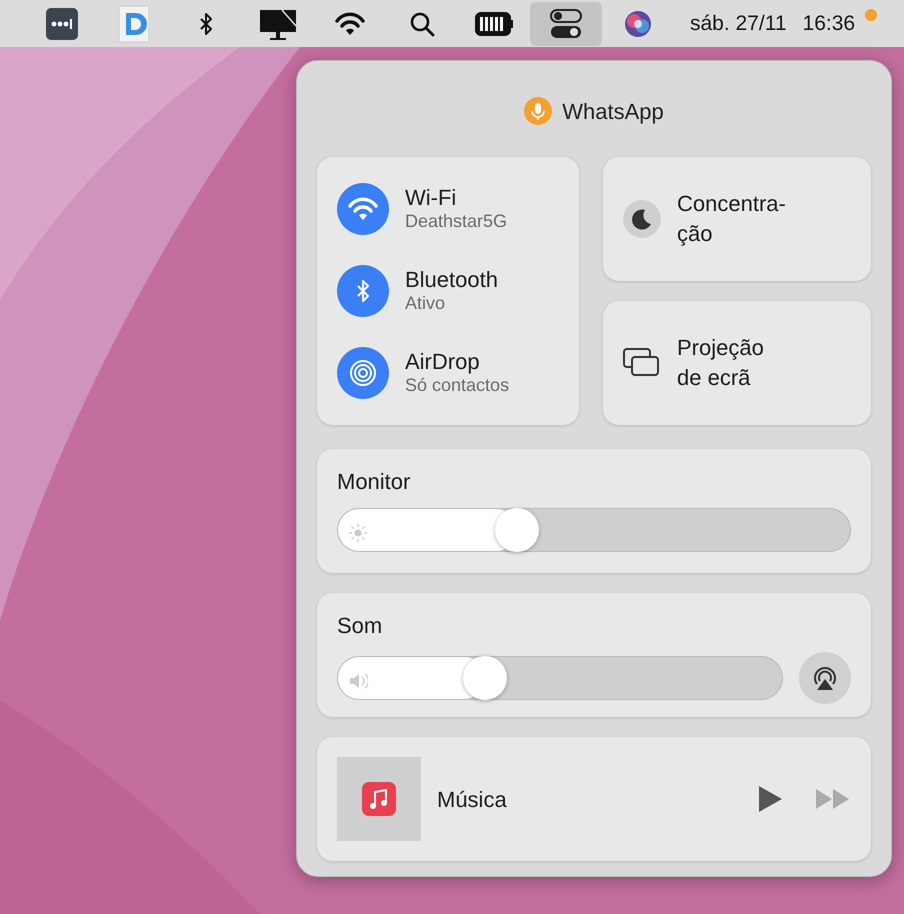 The width and height of the screenshot is (904, 914). I want to click on toggle-label: AirDrop, so click(443, 362).